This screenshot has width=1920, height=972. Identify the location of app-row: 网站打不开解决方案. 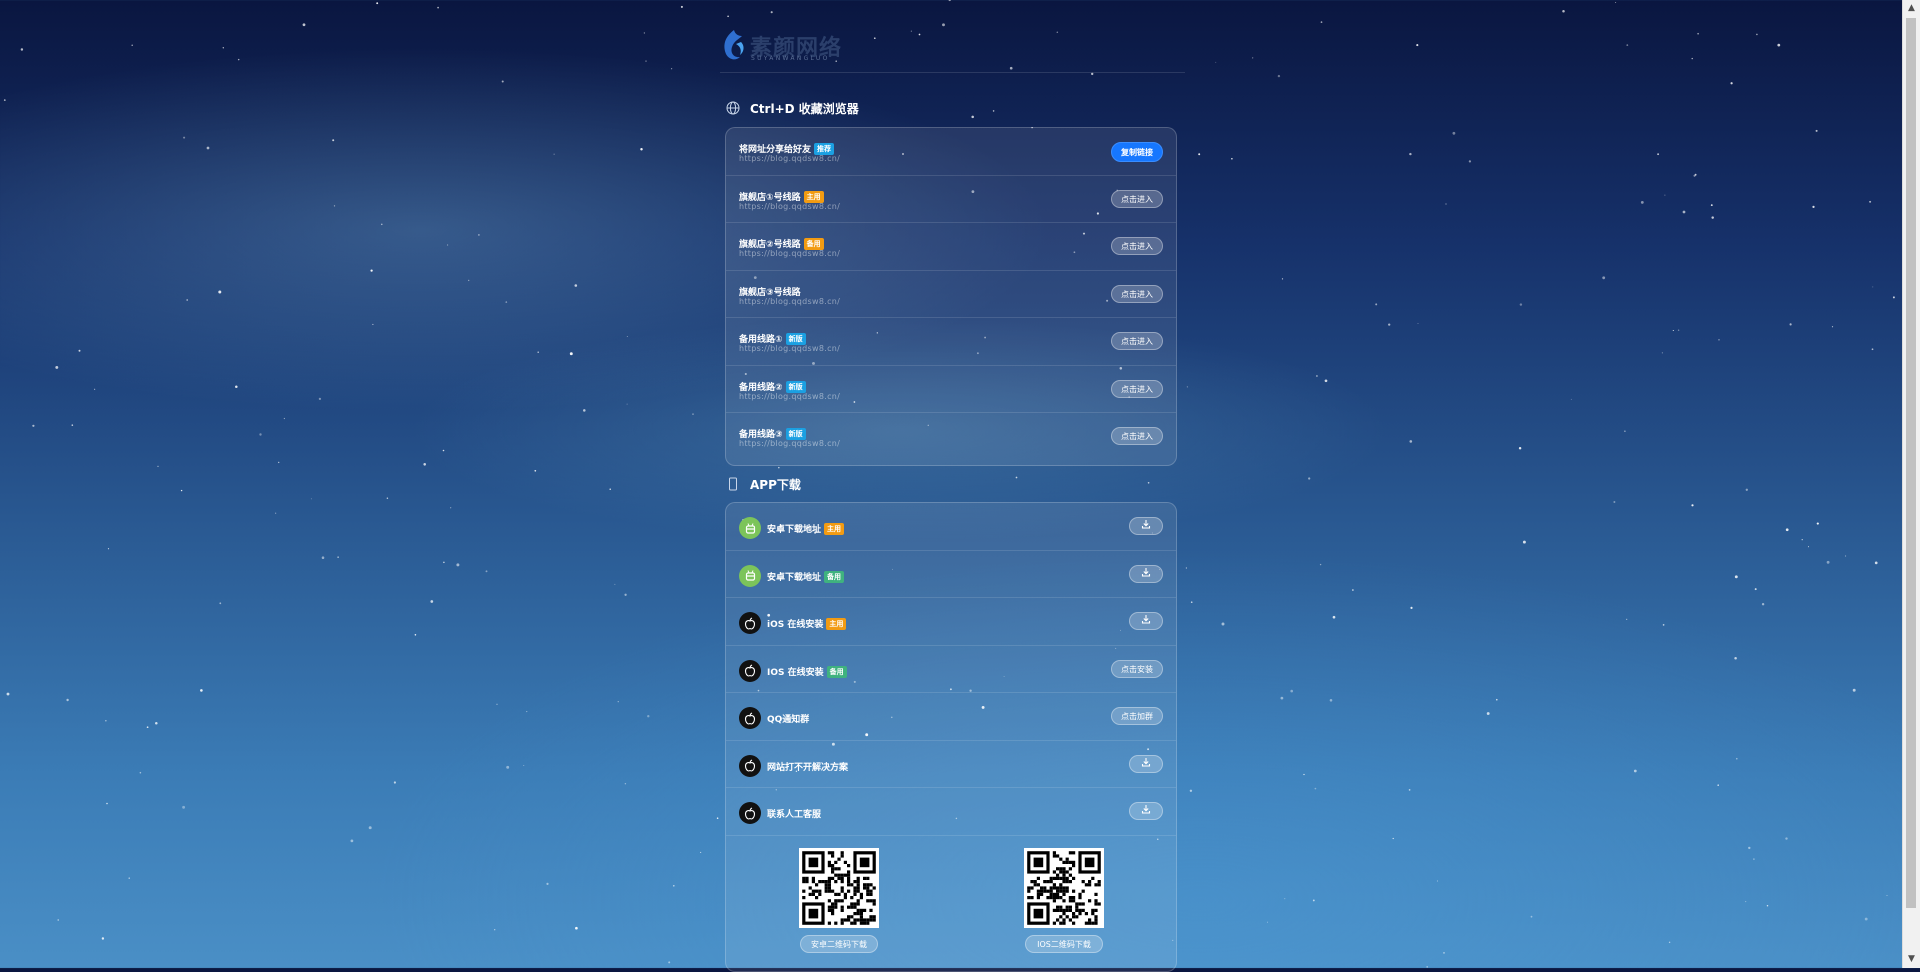
(951, 764).